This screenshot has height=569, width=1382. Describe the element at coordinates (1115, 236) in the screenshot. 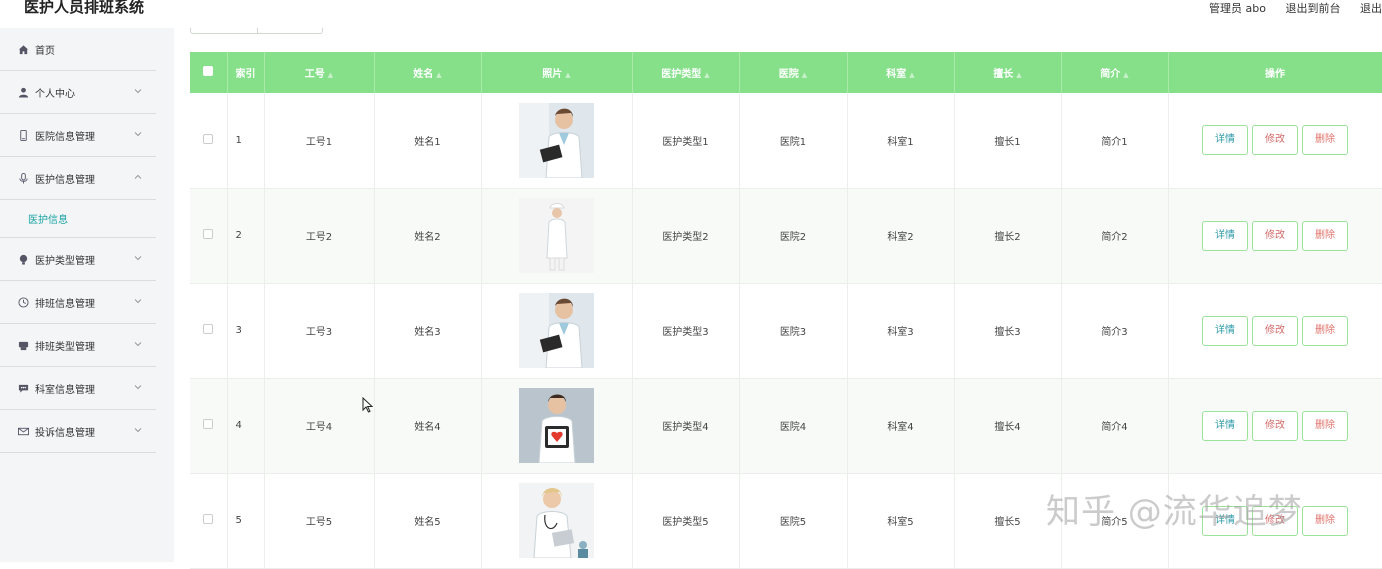

I see `intro-cell: 简介2` at that location.